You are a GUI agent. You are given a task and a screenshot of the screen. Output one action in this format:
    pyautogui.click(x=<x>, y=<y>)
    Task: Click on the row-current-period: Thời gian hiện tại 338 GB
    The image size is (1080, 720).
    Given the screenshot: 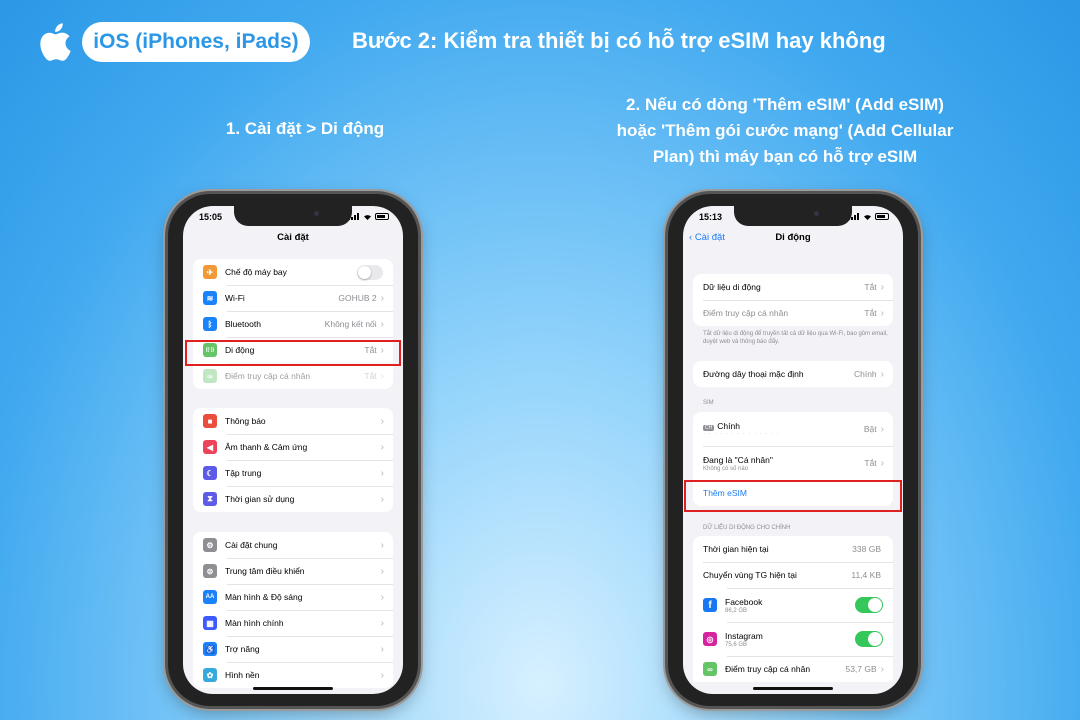 What is the action you would take?
    pyautogui.click(x=793, y=549)
    